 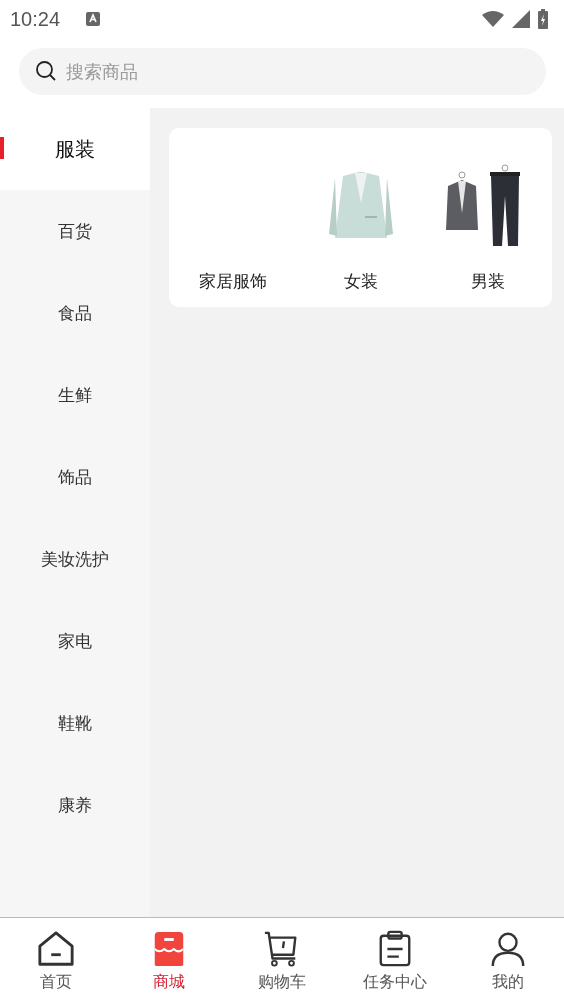 What do you see at coordinates (75, 313) in the screenshot?
I see `category-item: 食品` at bounding box center [75, 313].